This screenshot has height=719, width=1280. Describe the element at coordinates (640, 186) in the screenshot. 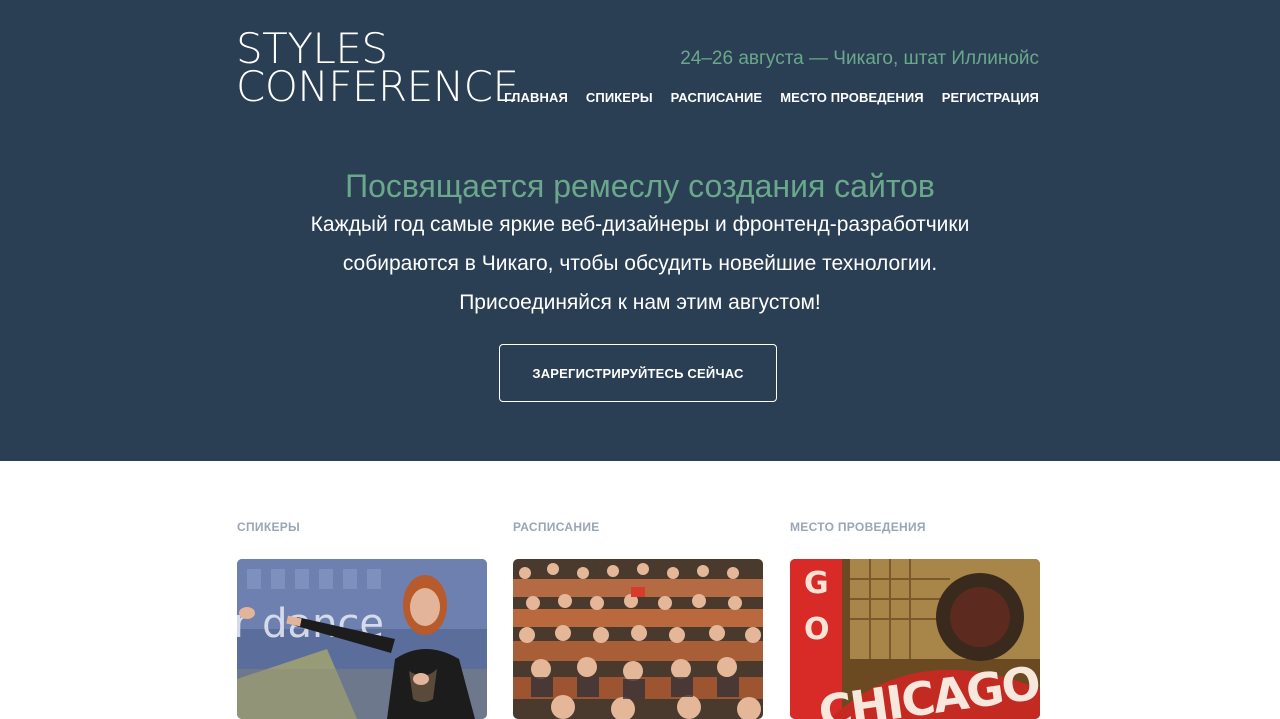

I see `hero-title: Посвящается ремеслу создания сайтов` at that location.